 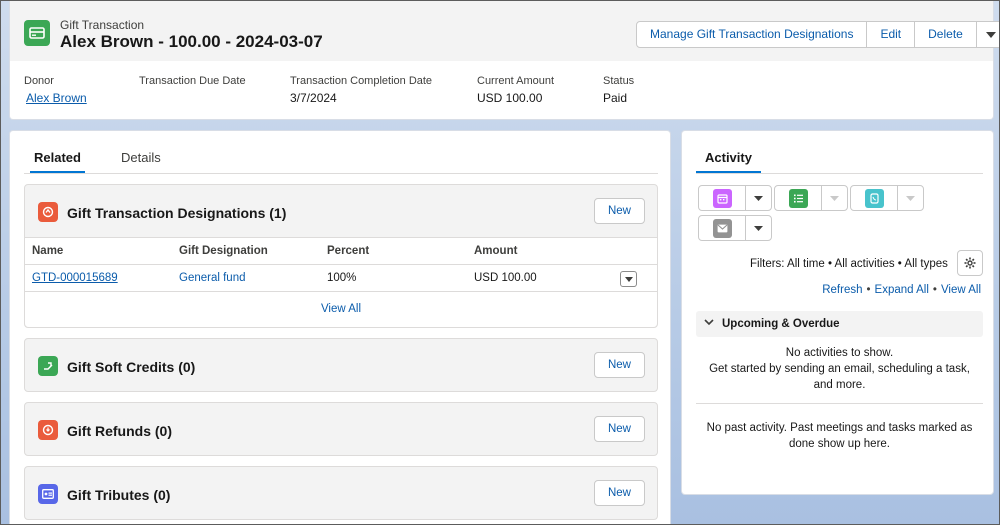 I want to click on activity-links: Refresh • Expand All • View All, so click(x=901, y=290).